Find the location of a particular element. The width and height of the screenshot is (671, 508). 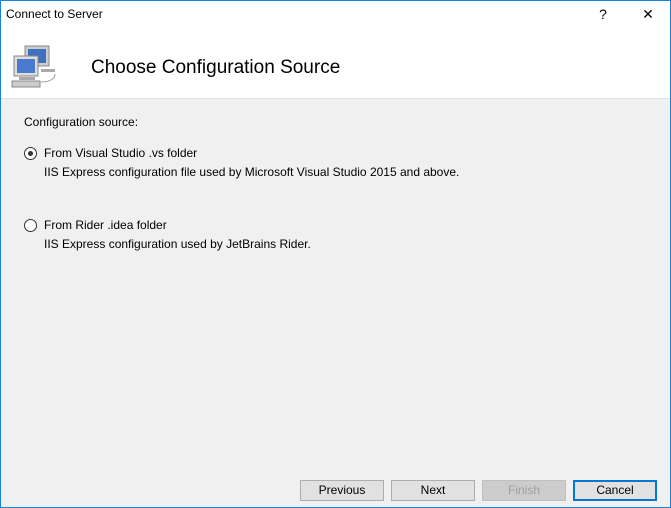

radio-button-selected is located at coordinates (30, 153).